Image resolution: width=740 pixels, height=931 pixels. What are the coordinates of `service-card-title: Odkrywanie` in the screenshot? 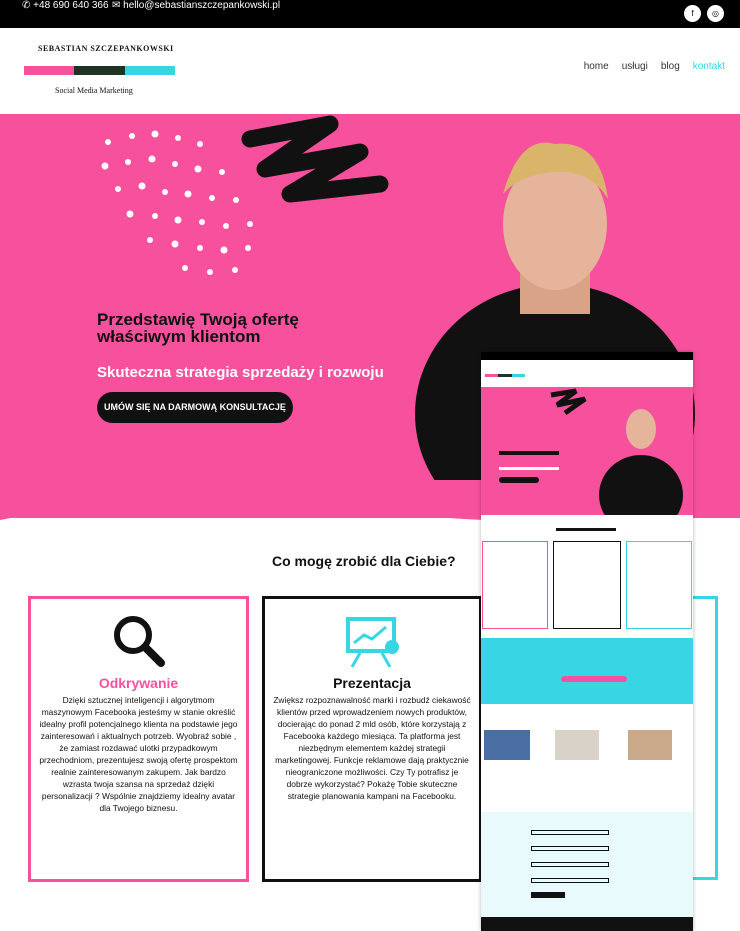 It's located at (138, 683).